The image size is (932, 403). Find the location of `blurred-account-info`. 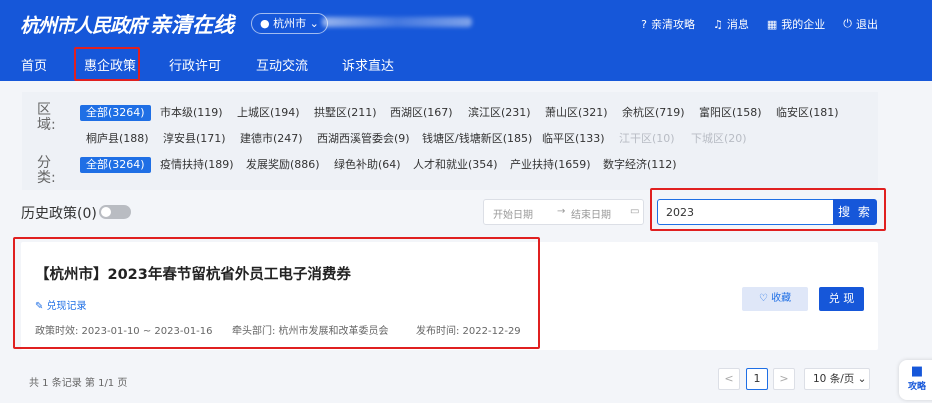

blurred-account-info is located at coordinates (397, 22).